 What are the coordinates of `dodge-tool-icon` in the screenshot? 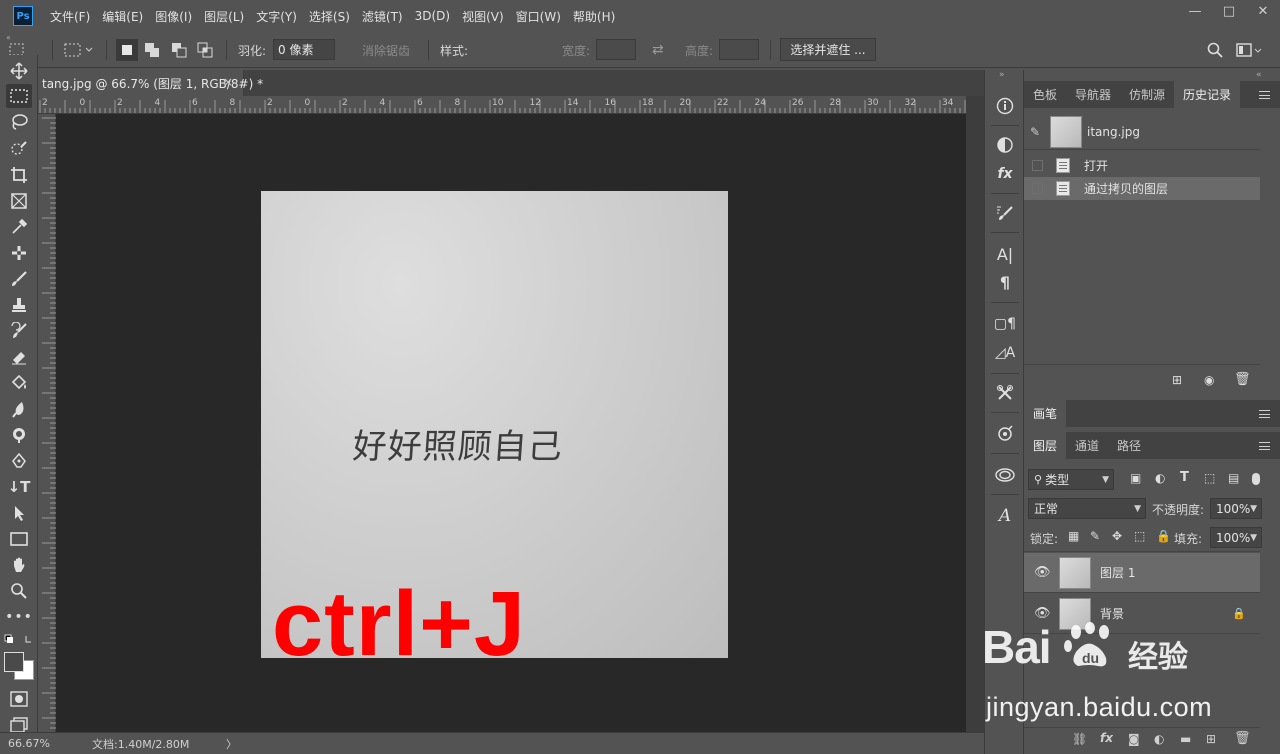 It's located at (19, 435).